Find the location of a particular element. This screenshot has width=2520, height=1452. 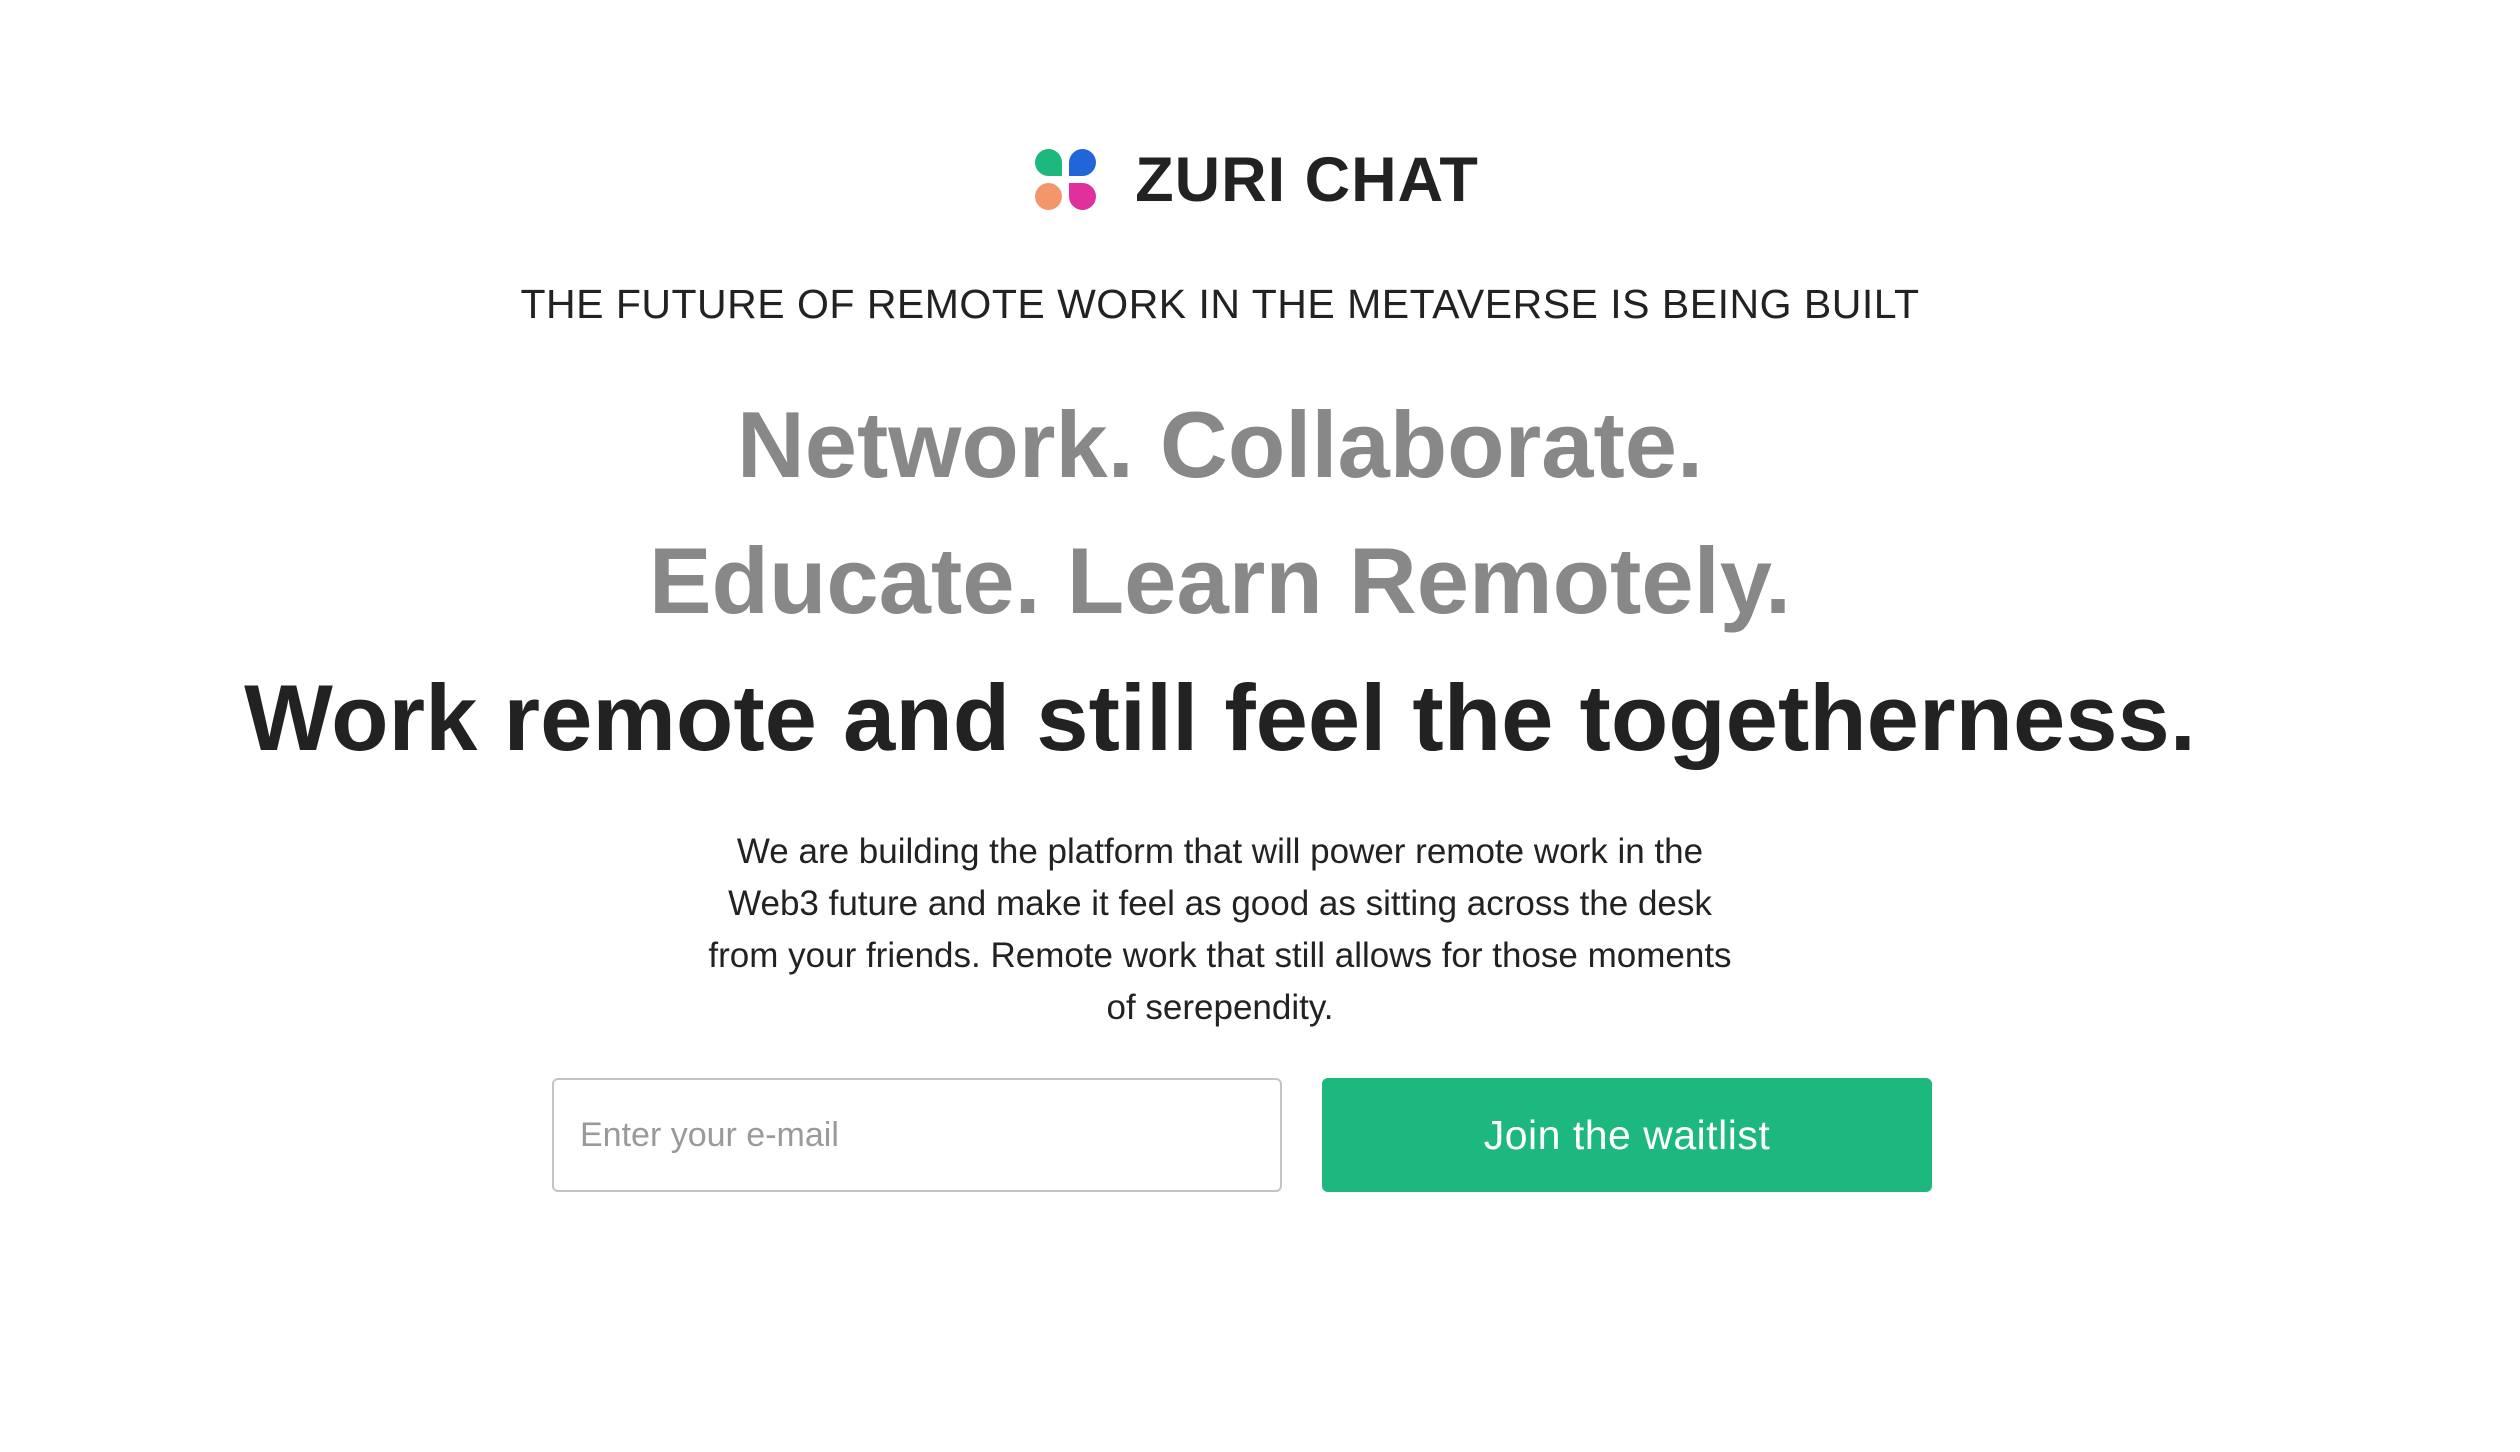

brand-header: ZURI CHAT is located at coordinates (1258, 180).